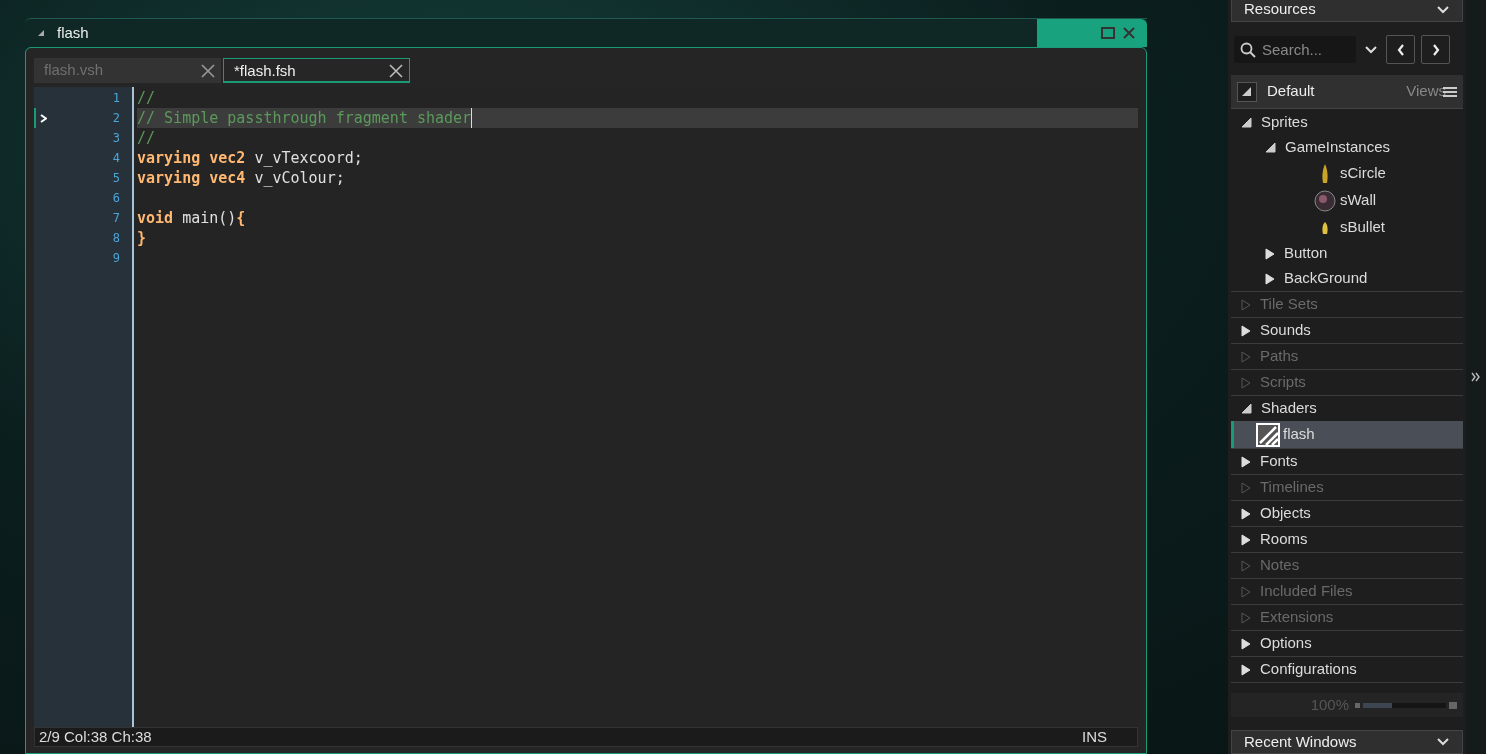  I want to click on tree-item-label: Fonts, so click(1279, 461).